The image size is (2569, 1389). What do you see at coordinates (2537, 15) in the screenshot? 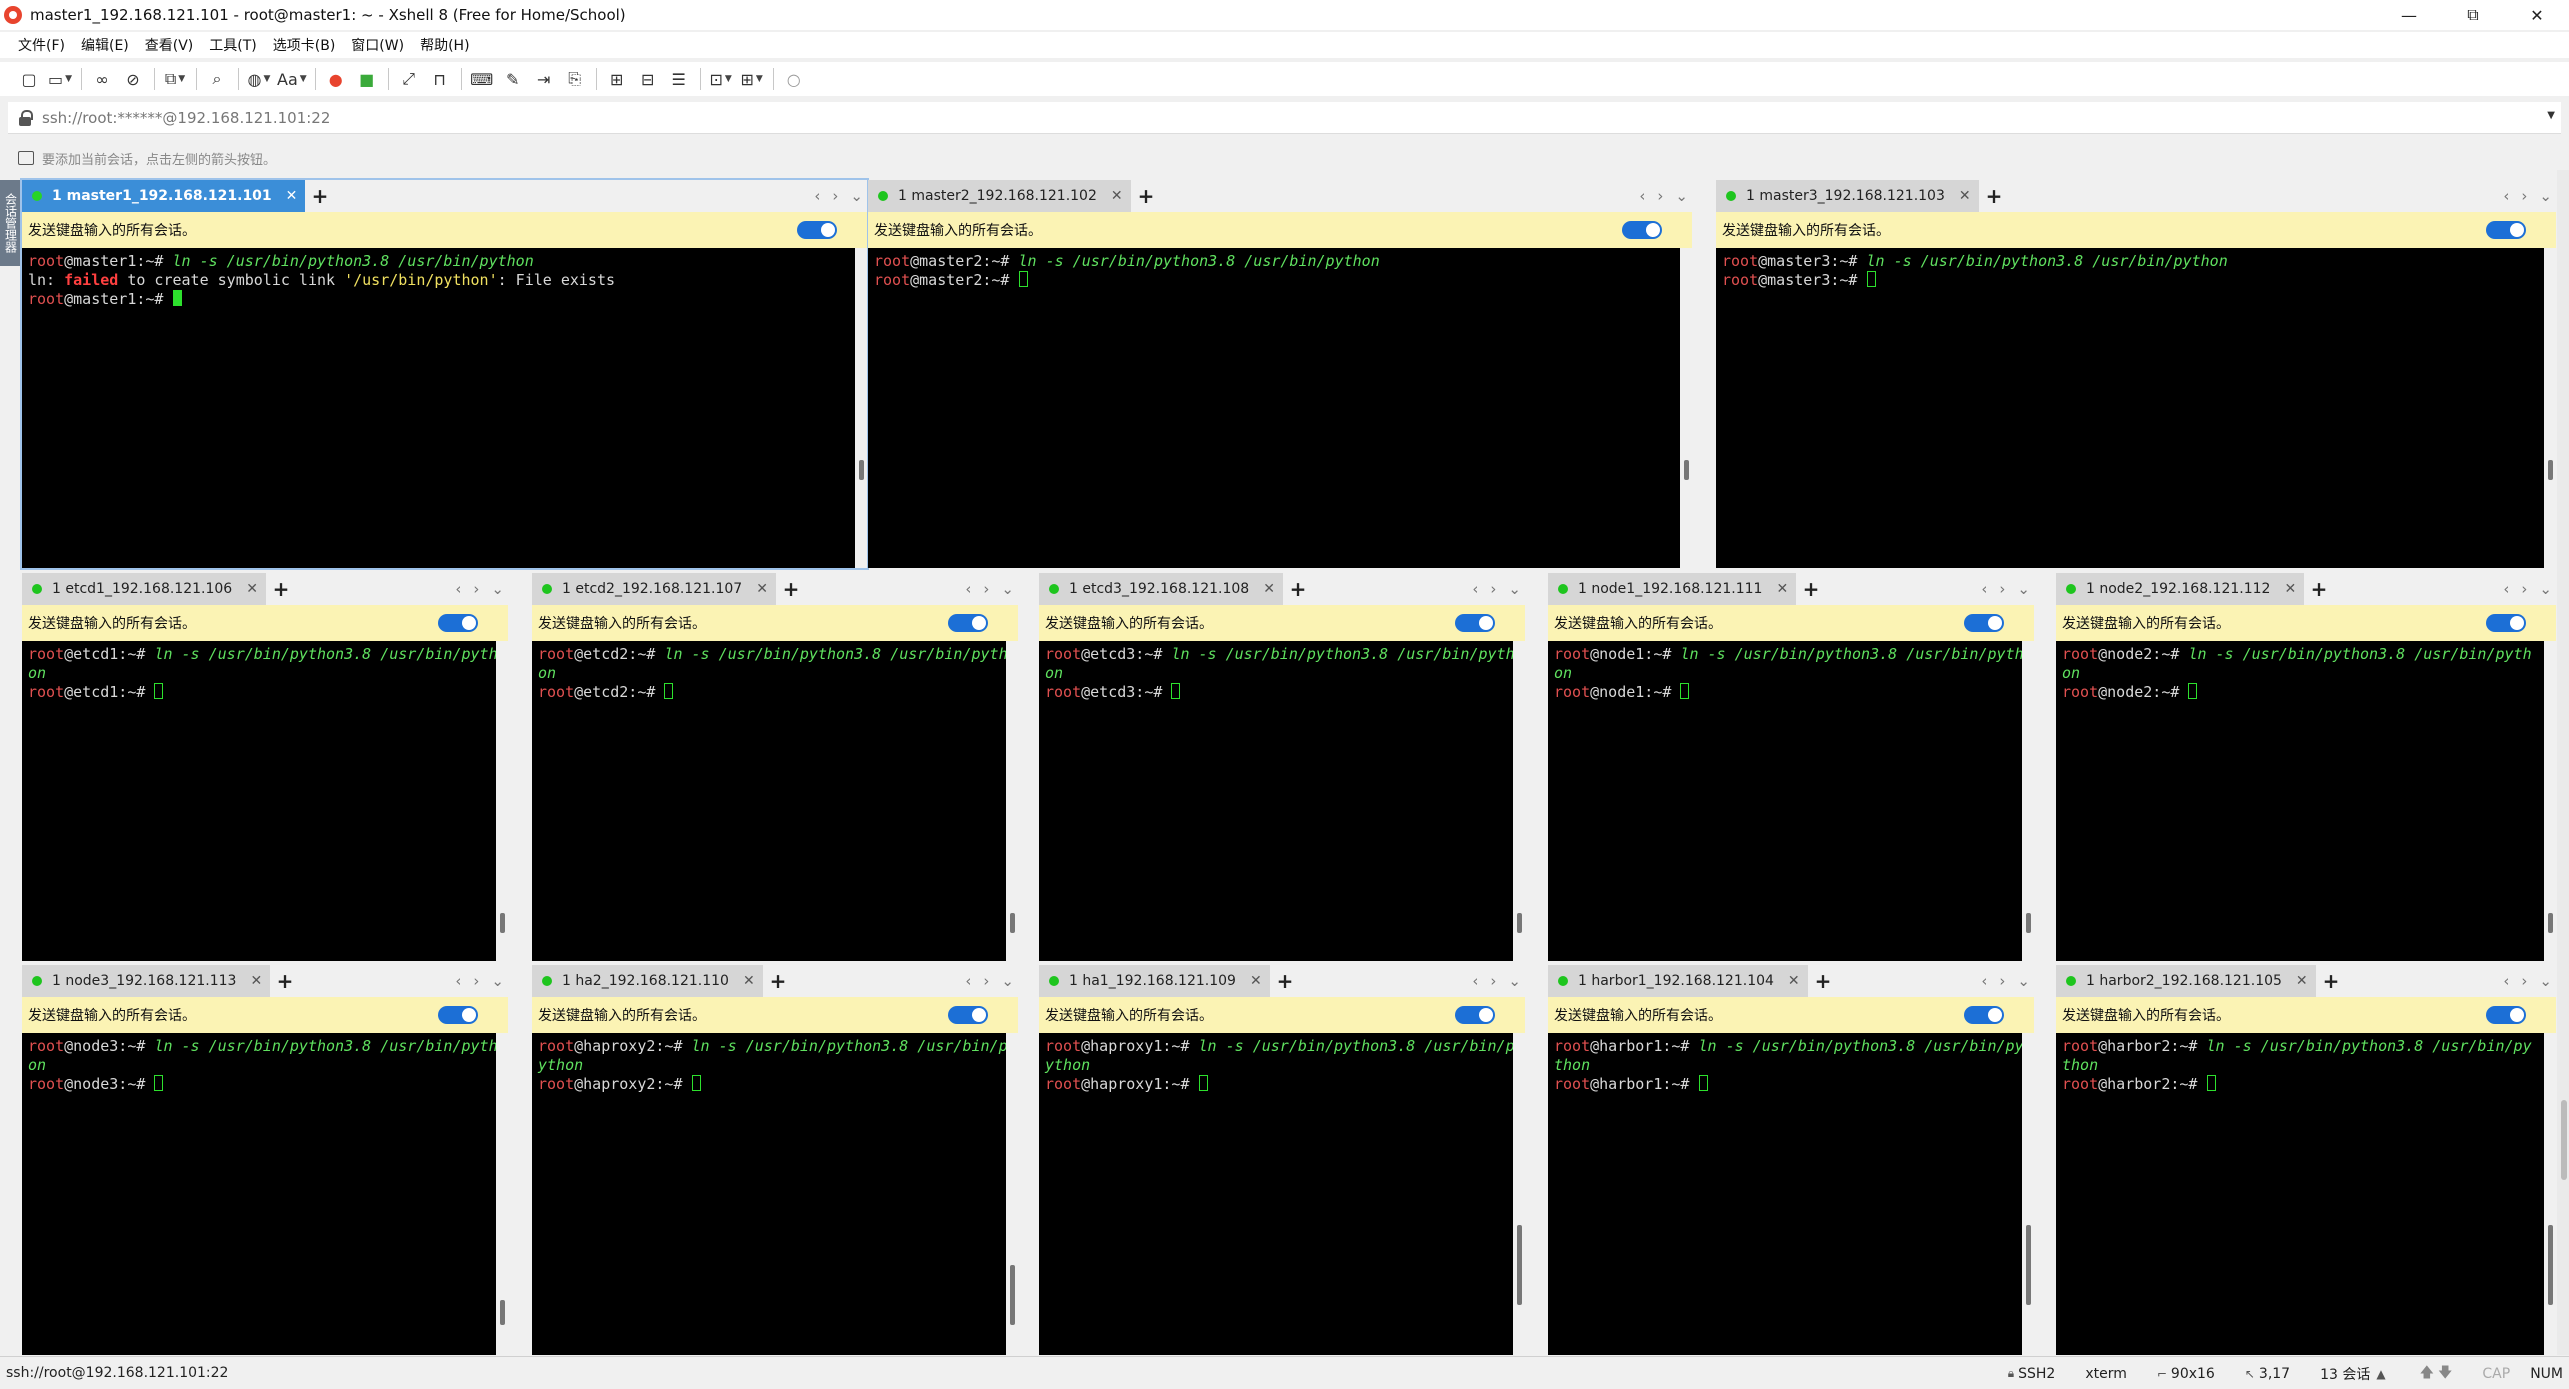
I see `close-window-button: ✕` at bounding box center [2537, 15].